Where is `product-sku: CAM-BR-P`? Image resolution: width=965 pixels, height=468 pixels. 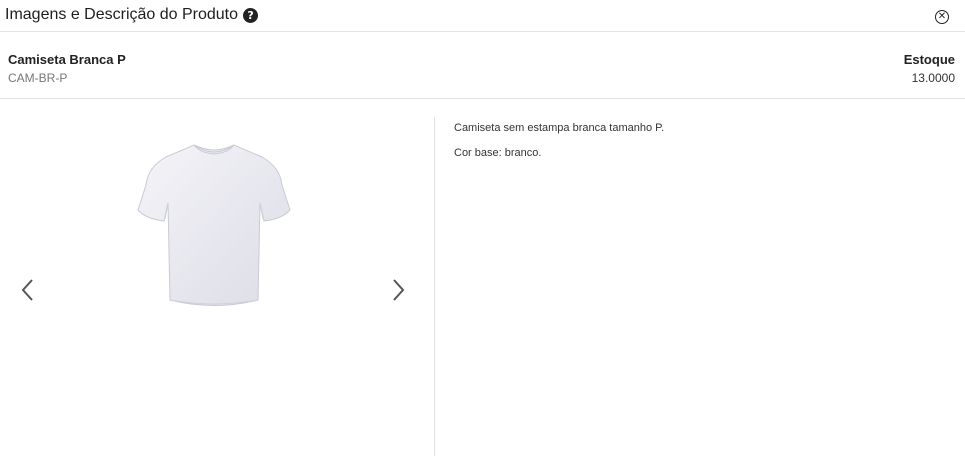
product-sku: CAM-BR-P is located at coordinates (38, 78).